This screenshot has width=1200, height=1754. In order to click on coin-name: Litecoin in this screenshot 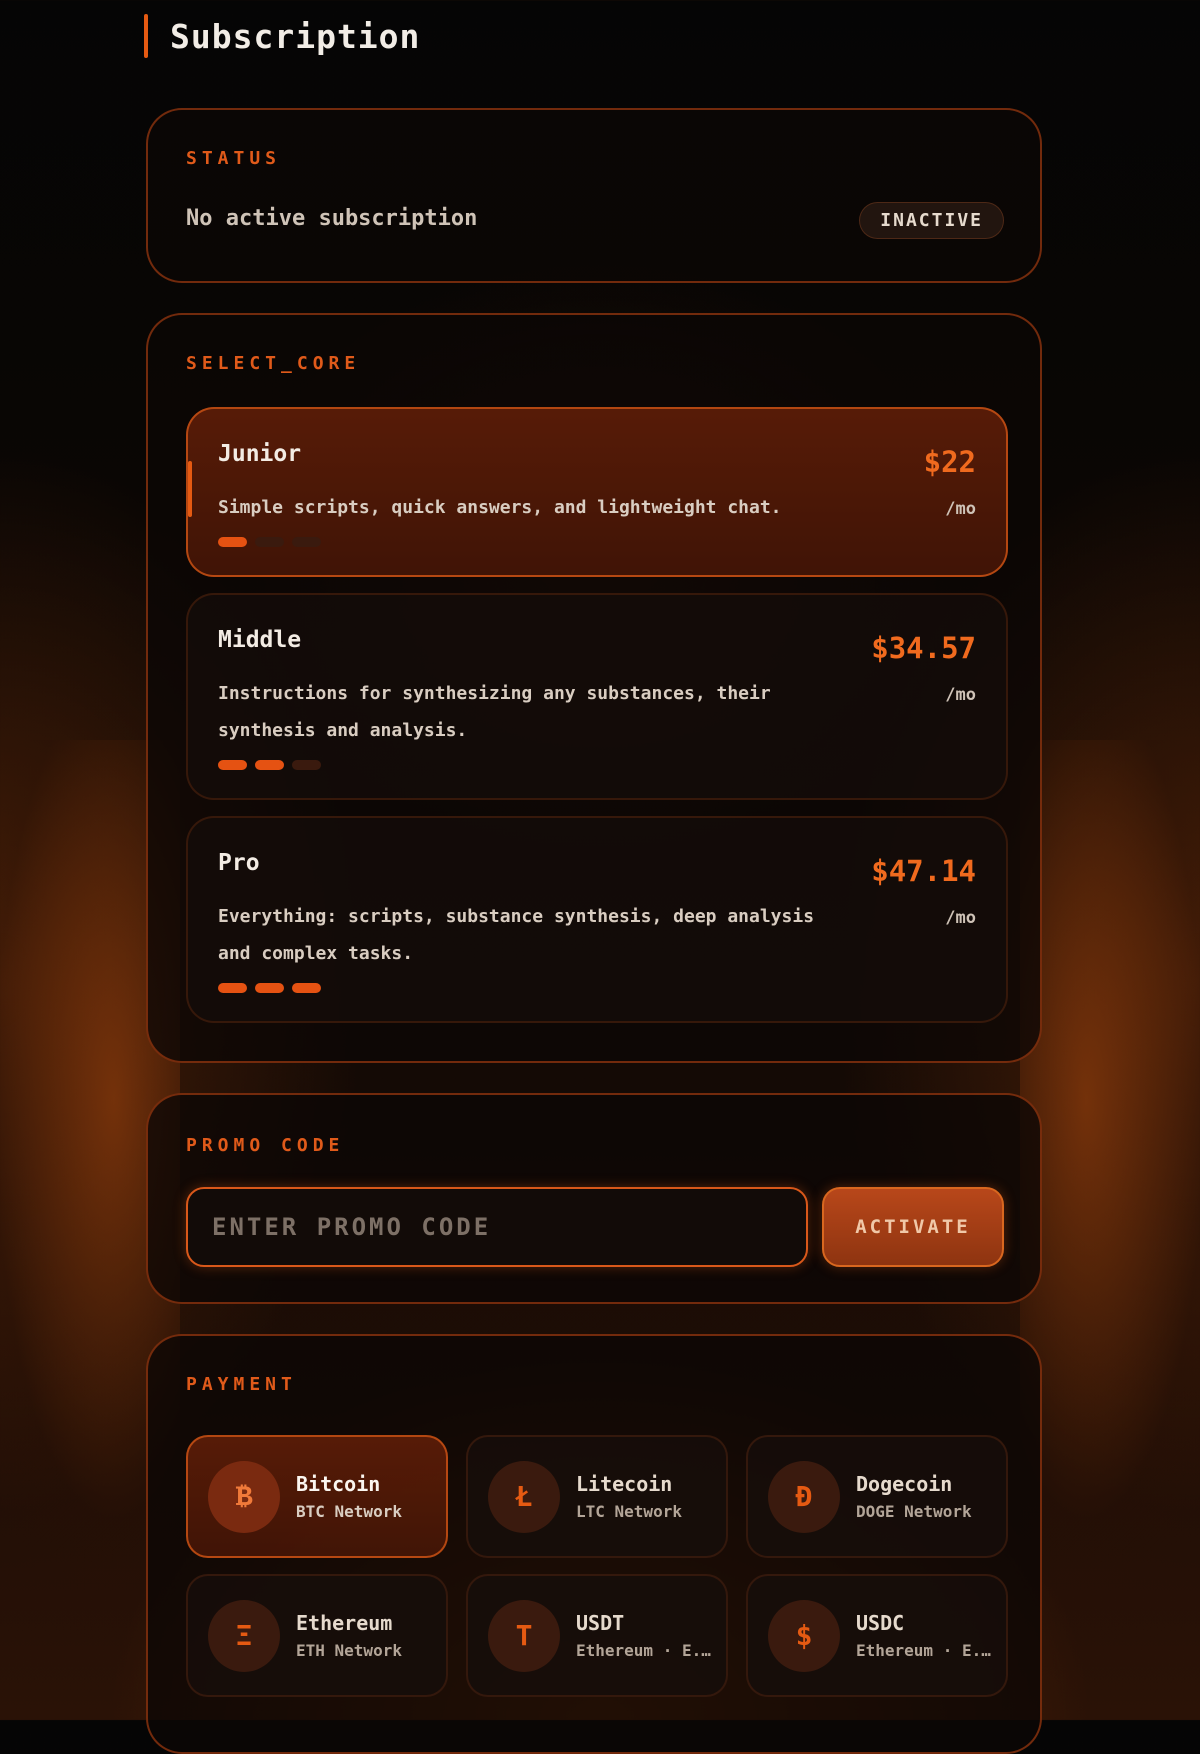, I will do `click(624, 1484)`.